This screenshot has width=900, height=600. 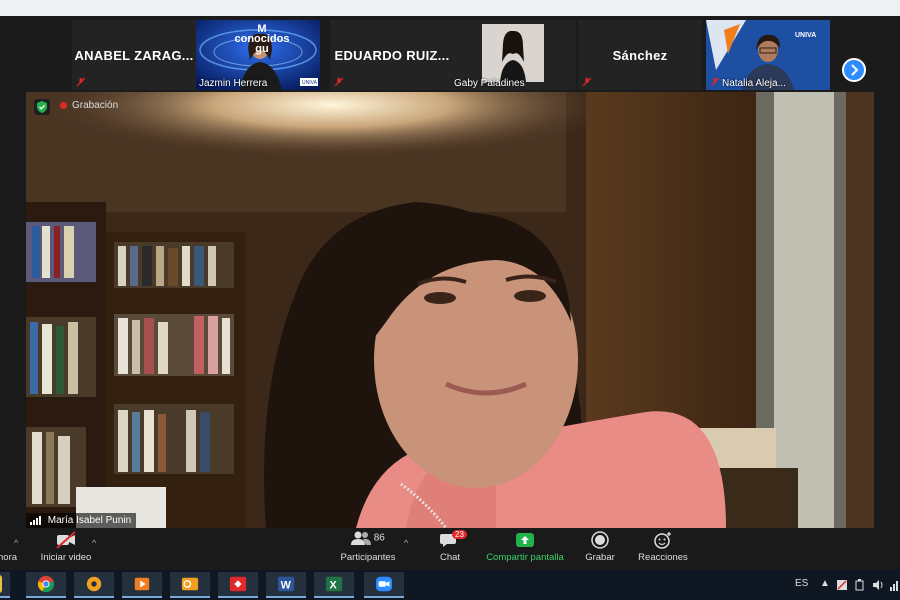 I want to click on speaker-name-tag: María Isabel Punin, so click(x=81, y=520).